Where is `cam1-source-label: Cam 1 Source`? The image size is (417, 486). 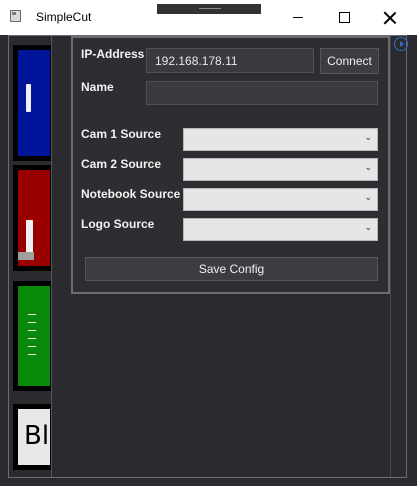 cam1-source-label: Cam 1 Source is located at coordinates (121, 134).